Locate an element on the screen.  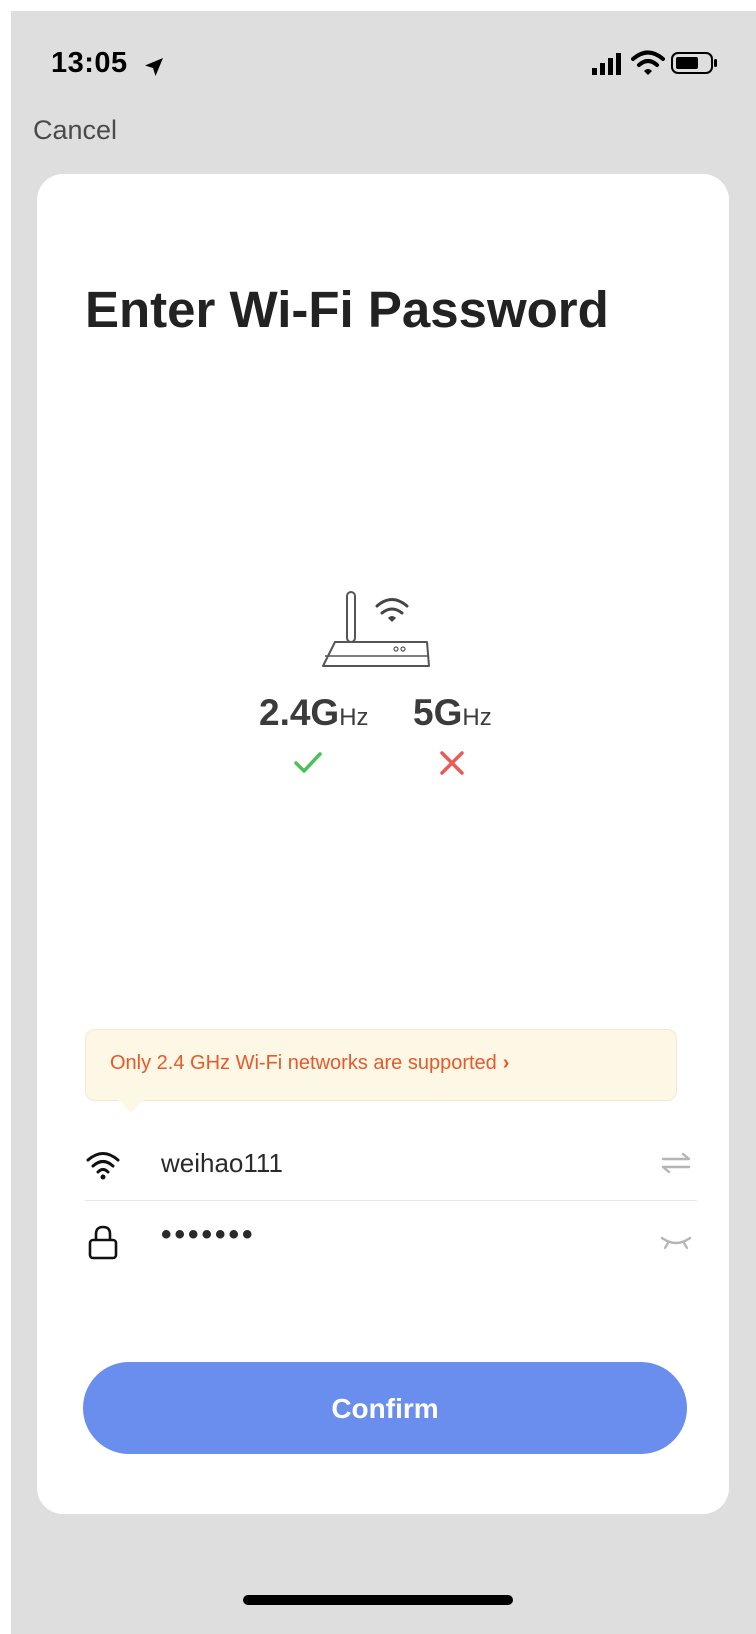
signal-icon is located at coordinates (606, 64).